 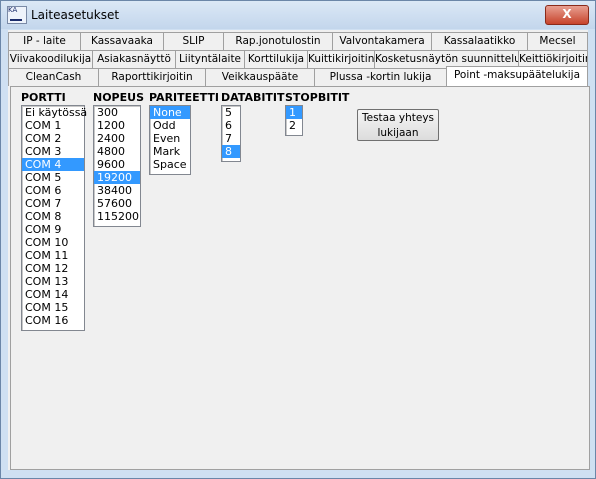 I want to click on tab-kuittikirjoitin: Kuittikirjoitin, so click(x=341, y=59).